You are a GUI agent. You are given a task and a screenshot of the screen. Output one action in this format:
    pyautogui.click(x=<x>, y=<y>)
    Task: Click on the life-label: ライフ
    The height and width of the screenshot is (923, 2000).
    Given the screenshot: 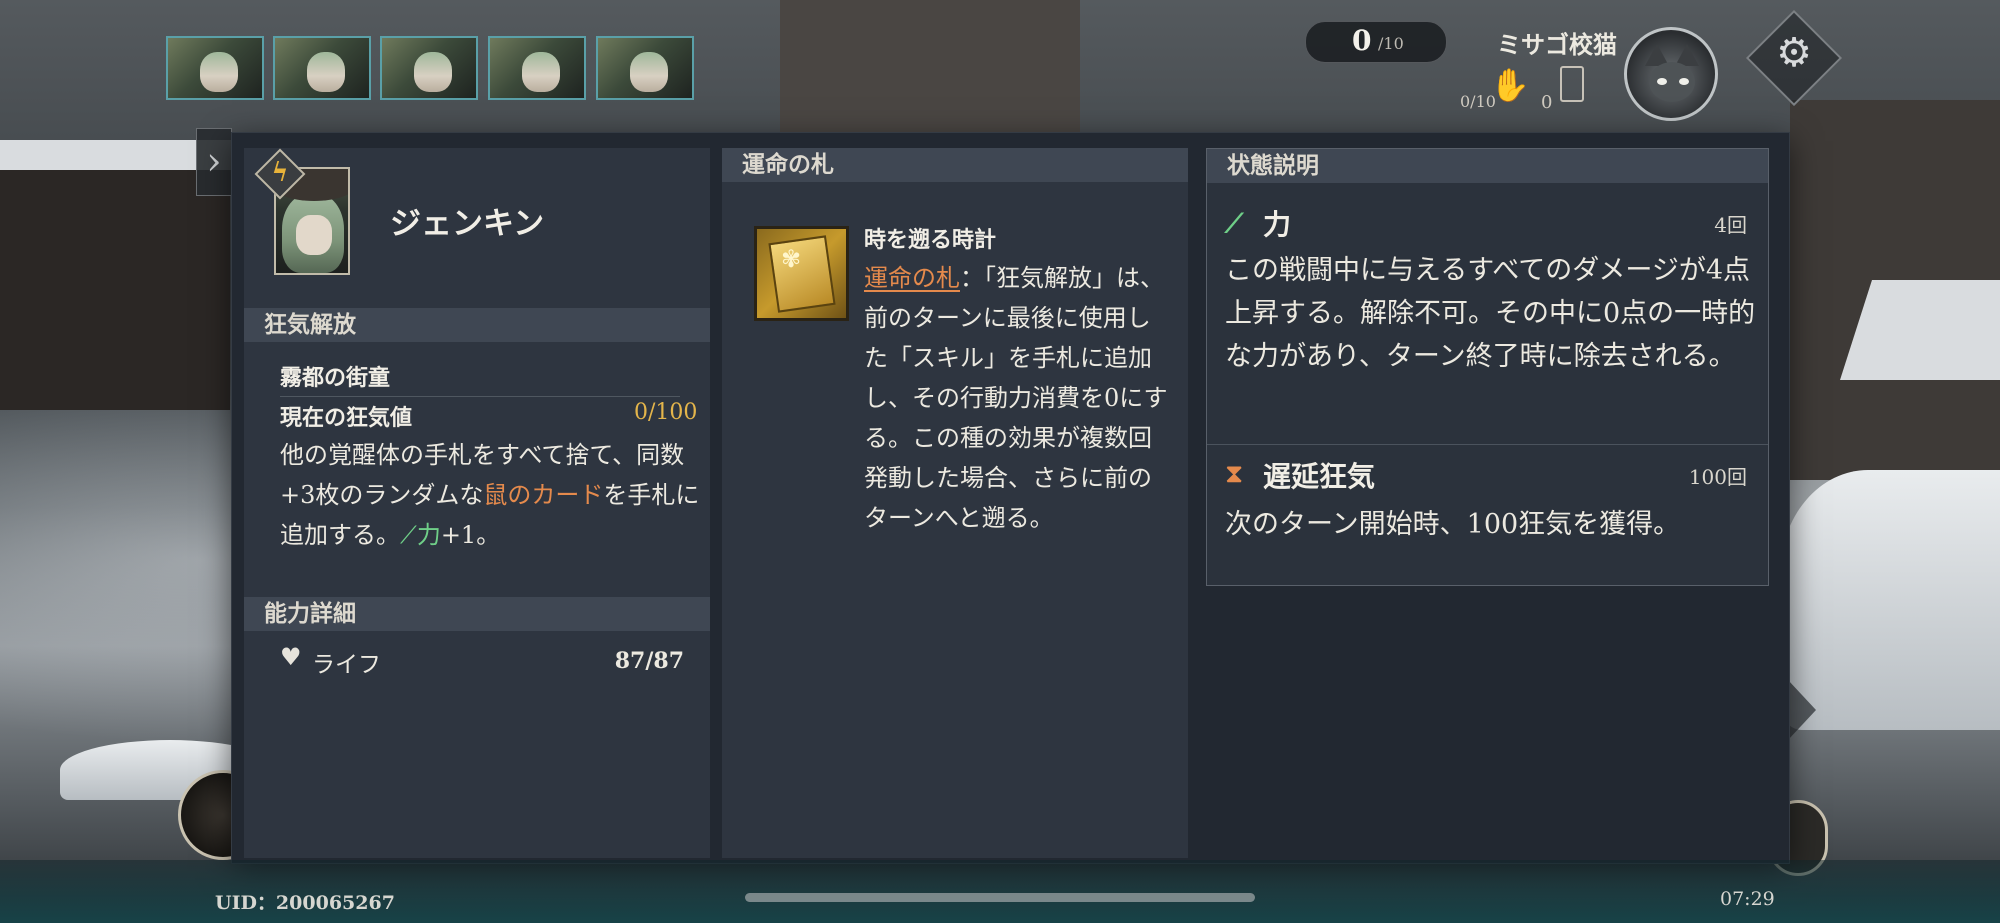 What is the action you would take?
    pyautogui.click(x=346, y=665)
    